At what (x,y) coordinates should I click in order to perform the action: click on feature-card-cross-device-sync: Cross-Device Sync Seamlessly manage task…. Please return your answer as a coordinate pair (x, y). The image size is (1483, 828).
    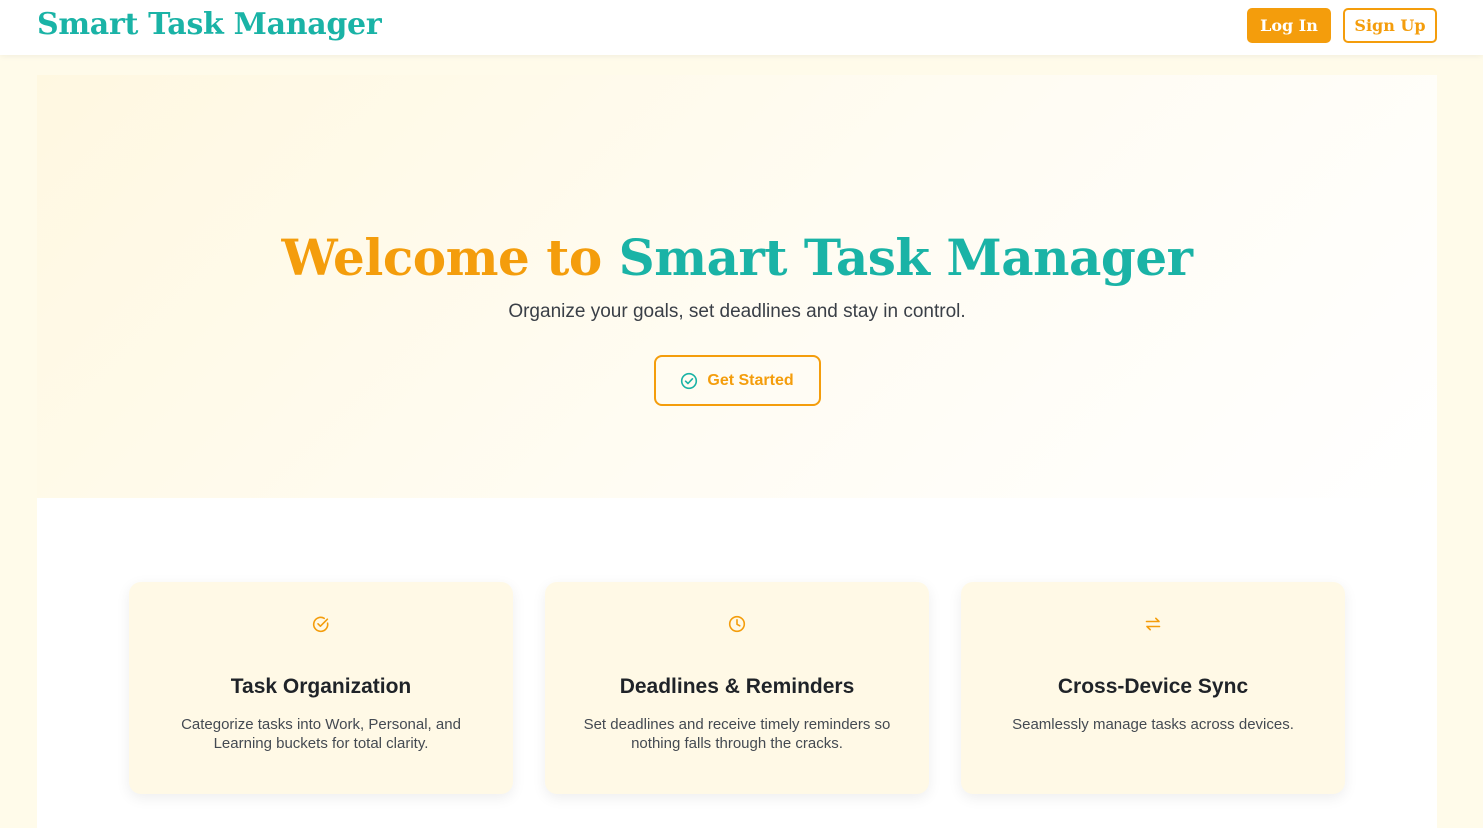
    Looking at the image, I should click on (1153, 688).